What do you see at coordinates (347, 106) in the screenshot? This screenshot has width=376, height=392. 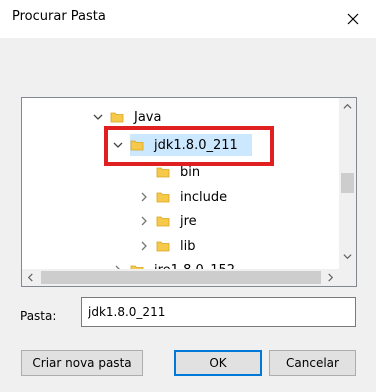 I see `scroll-up-icon` at bounding box center [347, 106].